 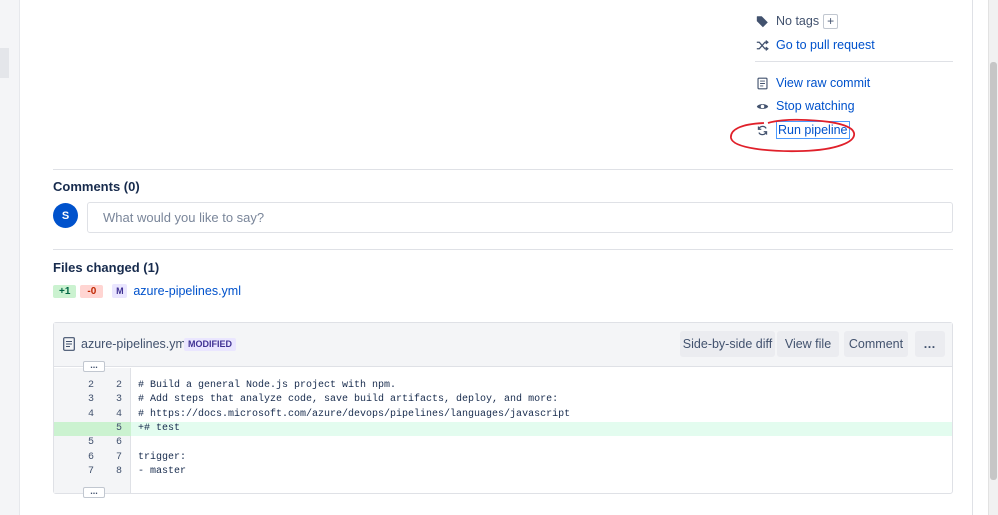 What do you see at coordinates (90, 385) in the screenshot?
I see `old-line-number: 2` at bounding box center [90, 385].